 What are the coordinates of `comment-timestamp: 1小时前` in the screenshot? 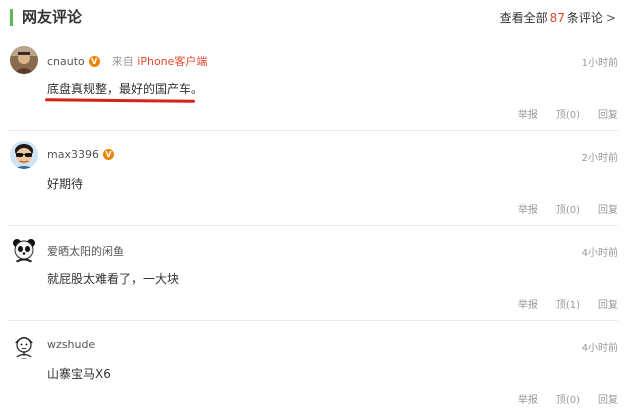 It's located at (599, 63).